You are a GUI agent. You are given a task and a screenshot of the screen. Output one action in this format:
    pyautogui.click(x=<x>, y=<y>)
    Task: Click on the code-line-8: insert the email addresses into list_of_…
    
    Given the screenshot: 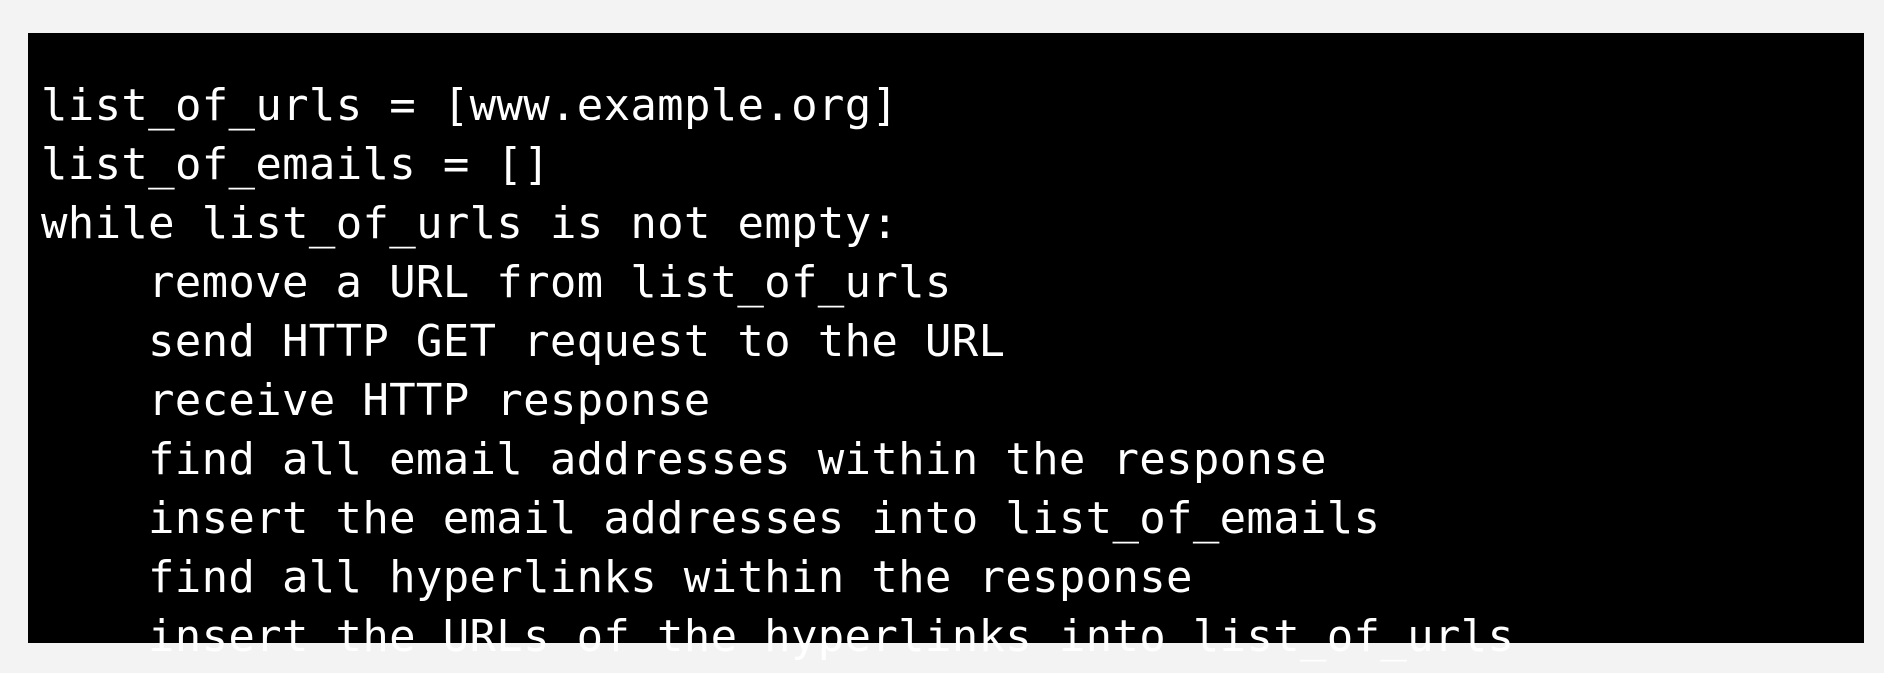 What is the action you would take?
    pyautogui.click(x=764, y=518)
    